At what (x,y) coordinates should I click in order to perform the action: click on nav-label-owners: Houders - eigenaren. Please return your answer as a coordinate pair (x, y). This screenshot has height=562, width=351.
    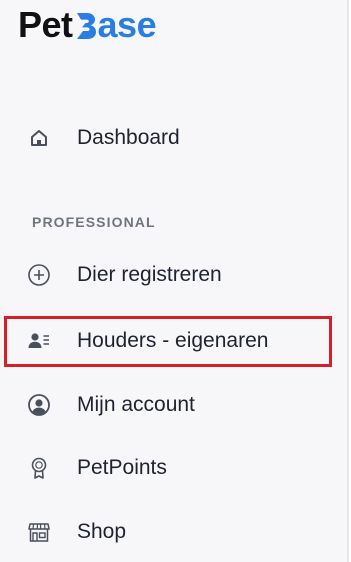
    Looking at the image, I should click on (173, 340).